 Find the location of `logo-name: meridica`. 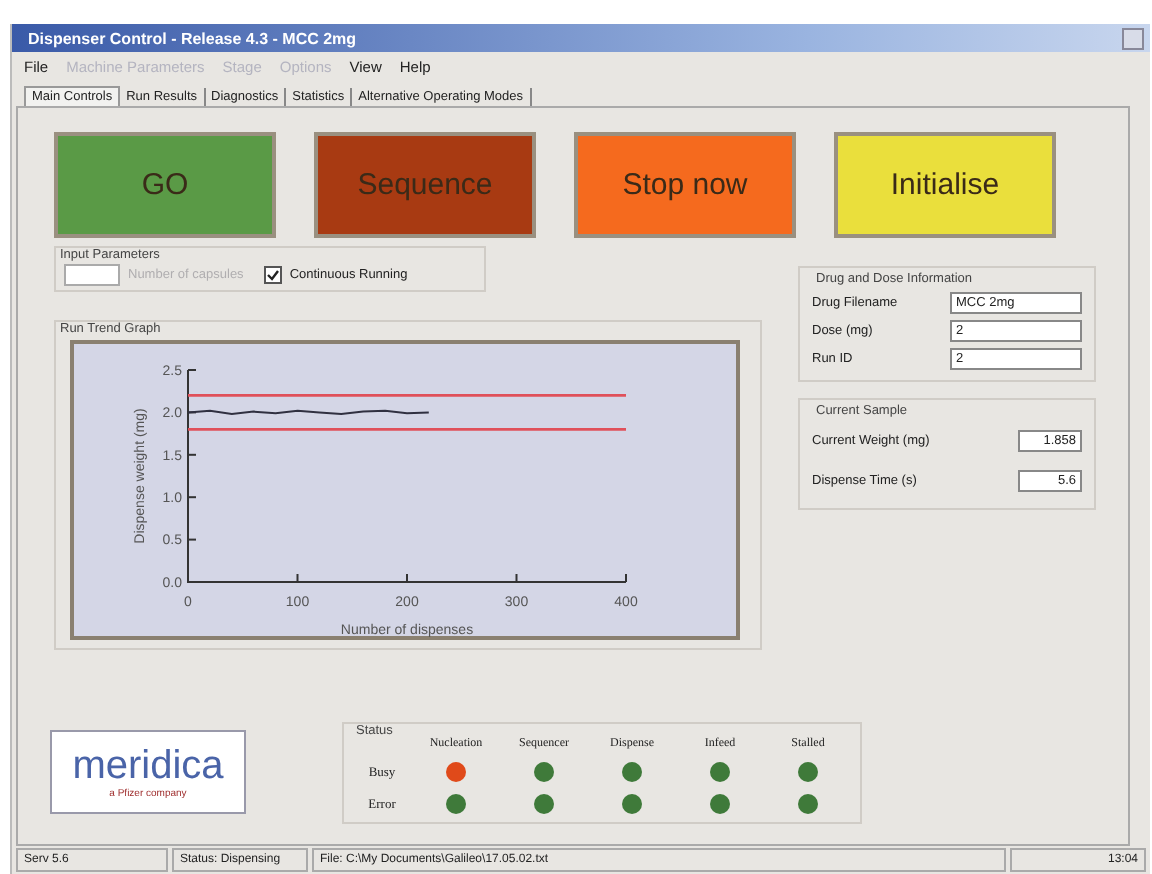

logo-name: meridica is located at coordinates (148, 766).